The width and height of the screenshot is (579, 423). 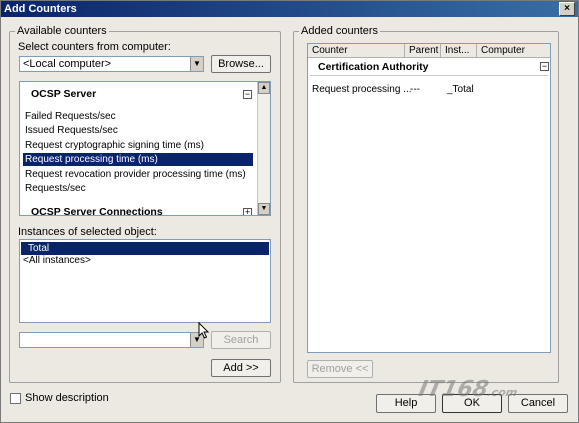 I want to click on search-button: Search, so click(x=241, y=340).